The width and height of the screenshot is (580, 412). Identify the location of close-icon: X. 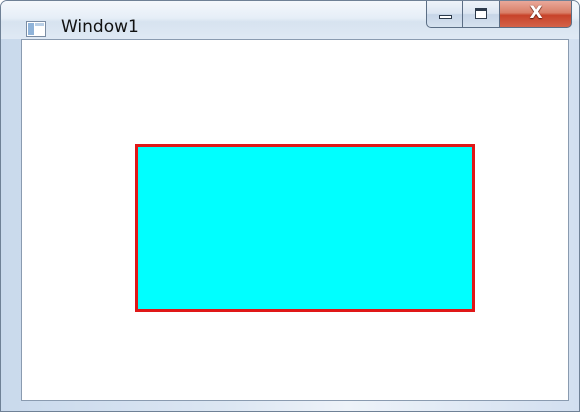
(536, 13).